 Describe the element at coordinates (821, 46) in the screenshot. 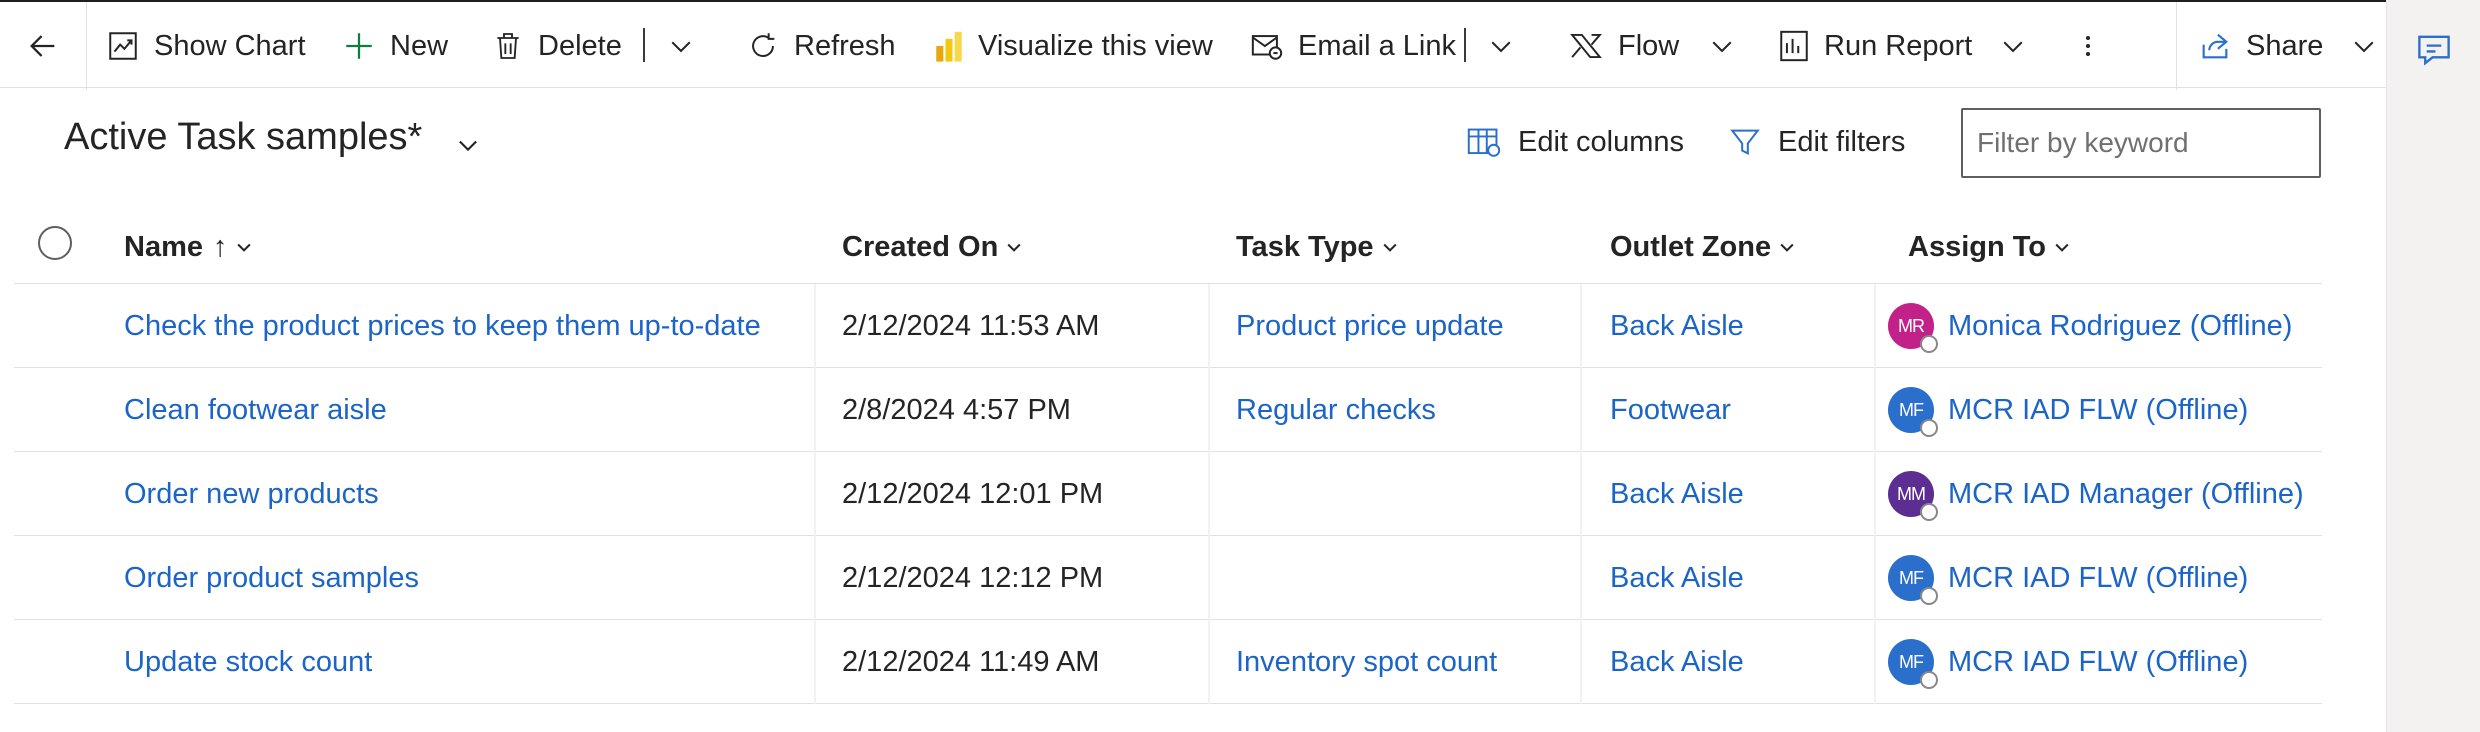

I see `refresh-button: Refresh` at that location.